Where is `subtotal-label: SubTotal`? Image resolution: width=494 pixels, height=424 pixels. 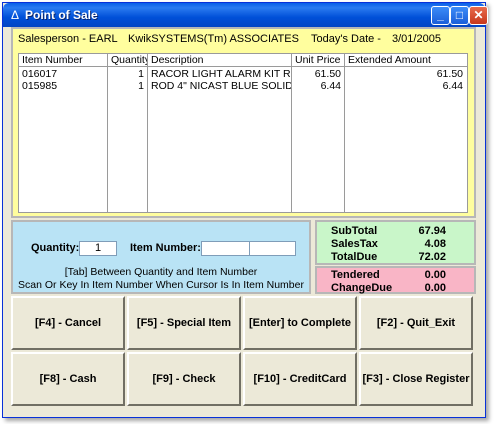
subtotal-label: SubTotal is located at coordinates (354, 231).